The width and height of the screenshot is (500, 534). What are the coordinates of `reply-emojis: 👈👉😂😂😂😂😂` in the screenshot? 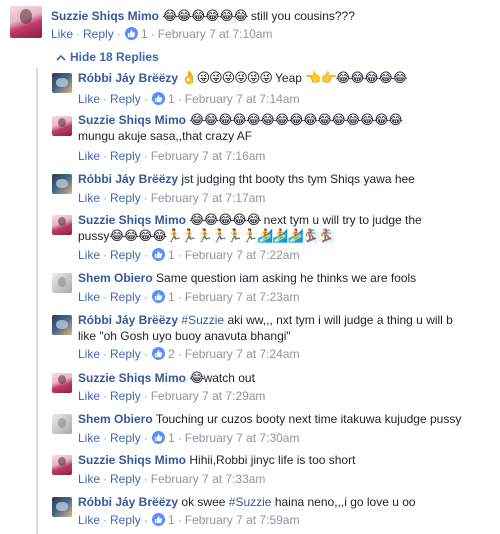 It's located at (356, 78).